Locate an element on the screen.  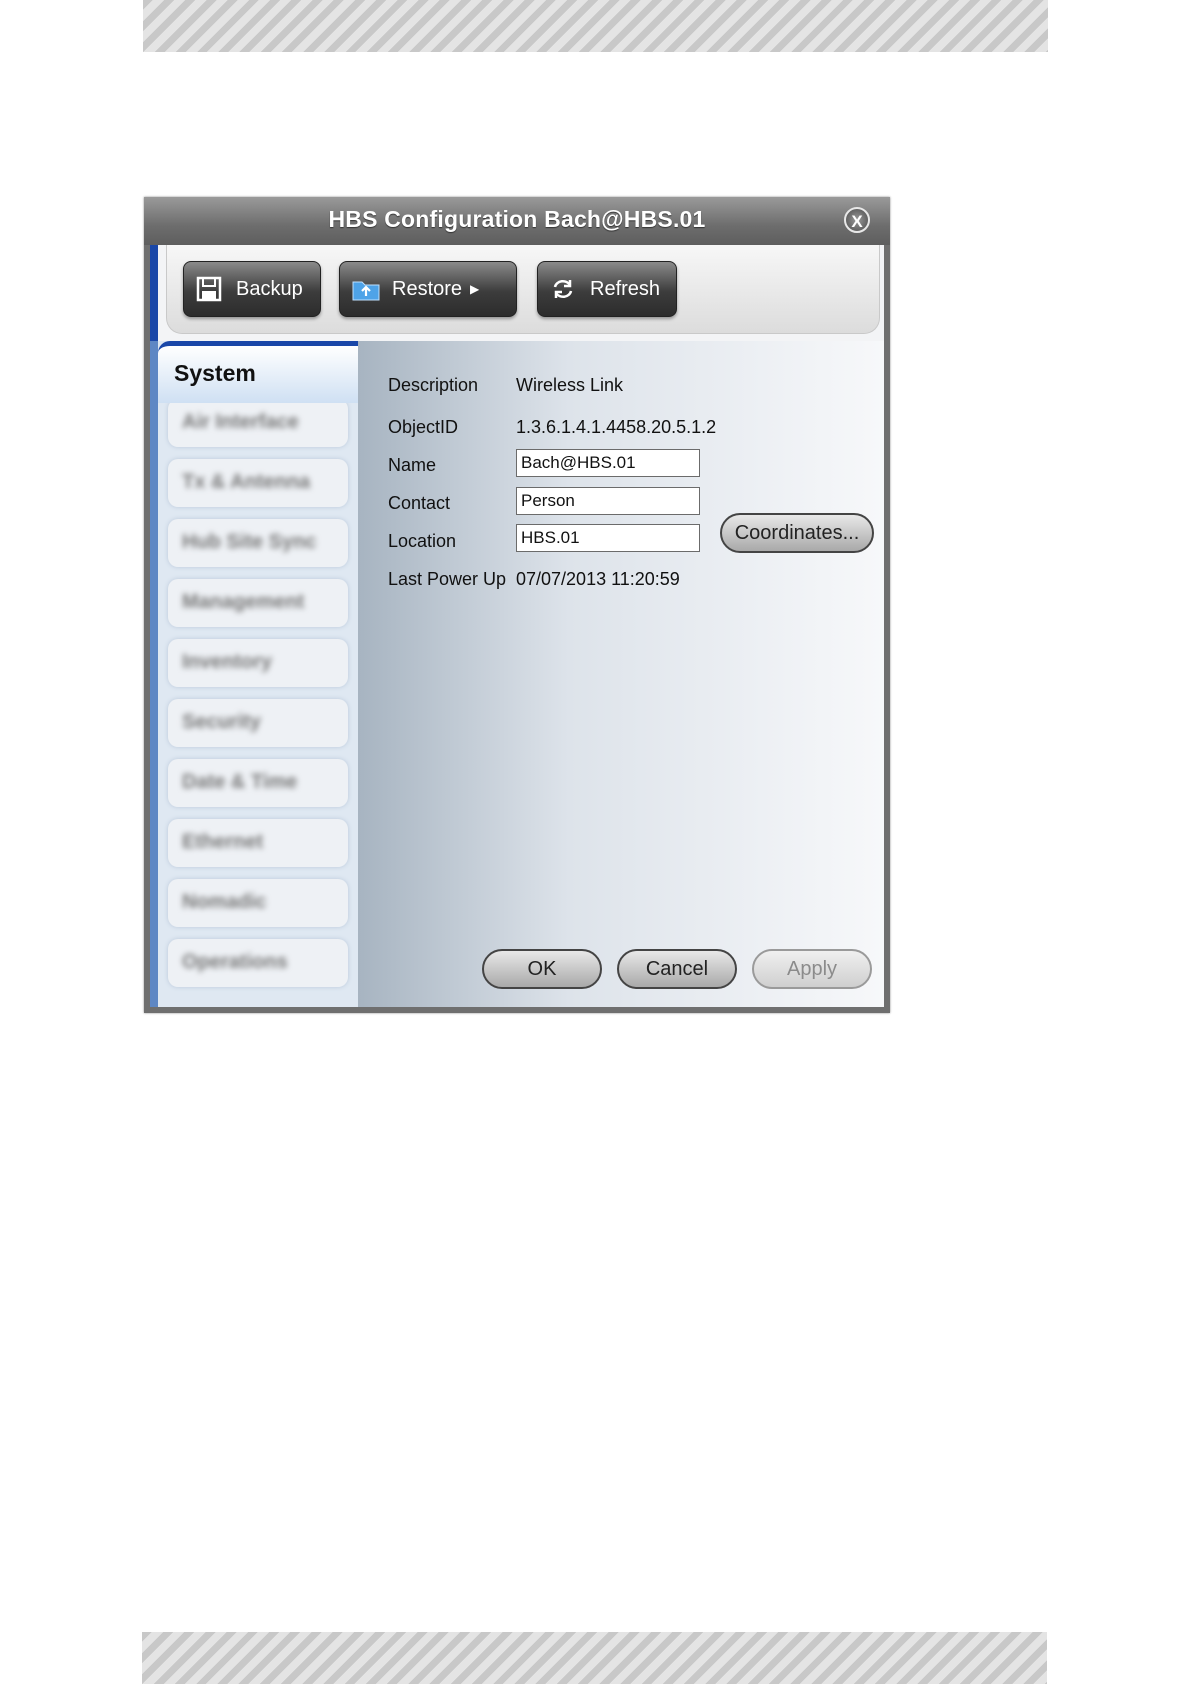
sidebar-item-inventory: Inventory is located at coordinates (258, 663).